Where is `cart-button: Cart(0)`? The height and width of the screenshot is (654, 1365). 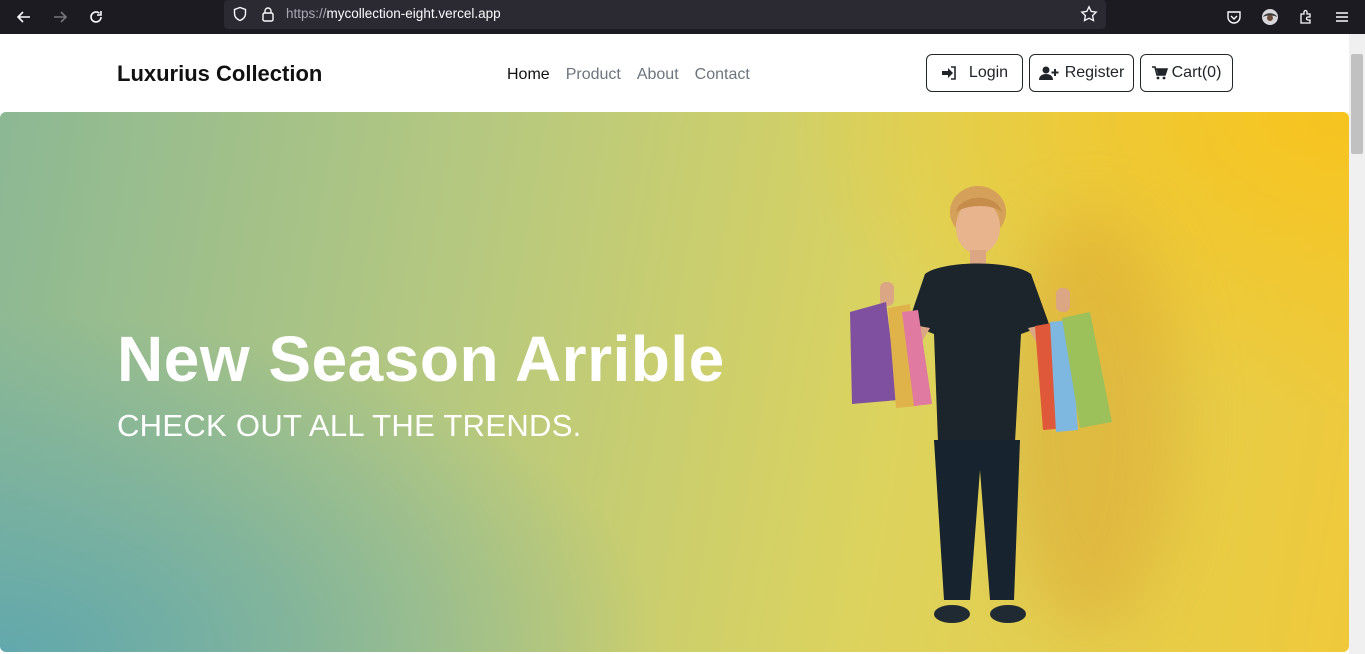 cart-button: Cart(0) is located at coordinates (1186, 73).